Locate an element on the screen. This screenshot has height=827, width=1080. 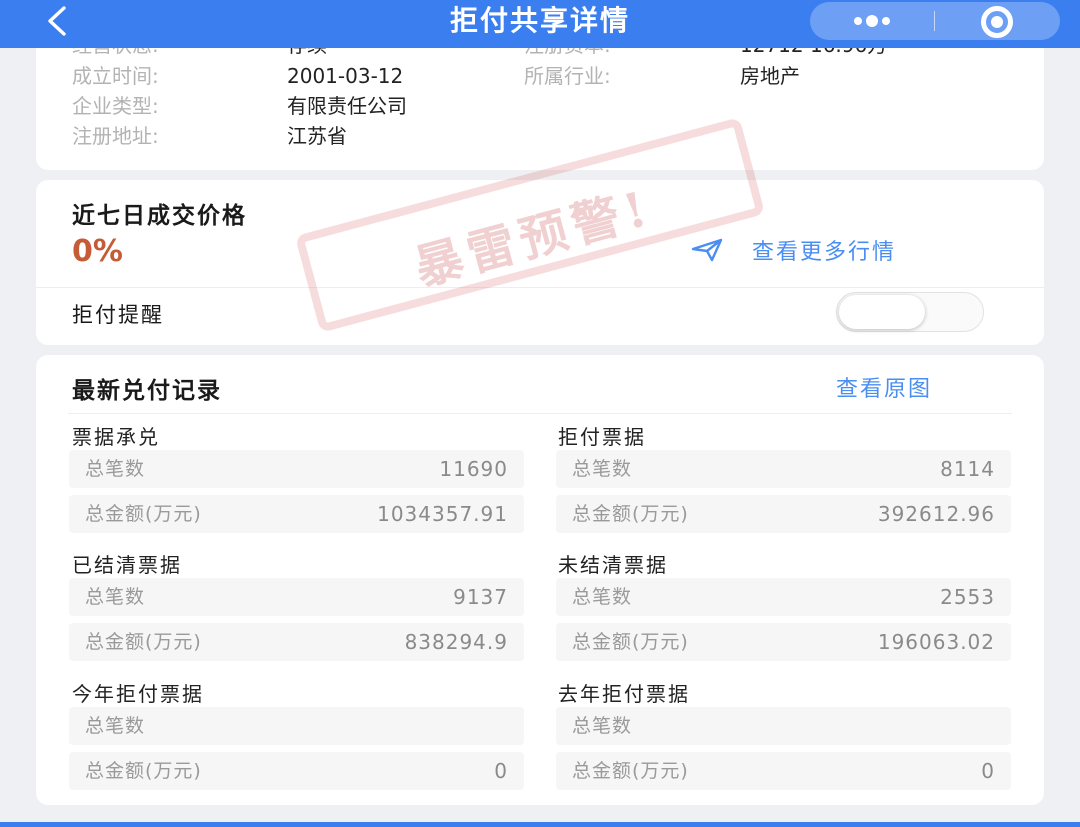
stat-value: 1034357.91 is located at coordinates (442, 514).